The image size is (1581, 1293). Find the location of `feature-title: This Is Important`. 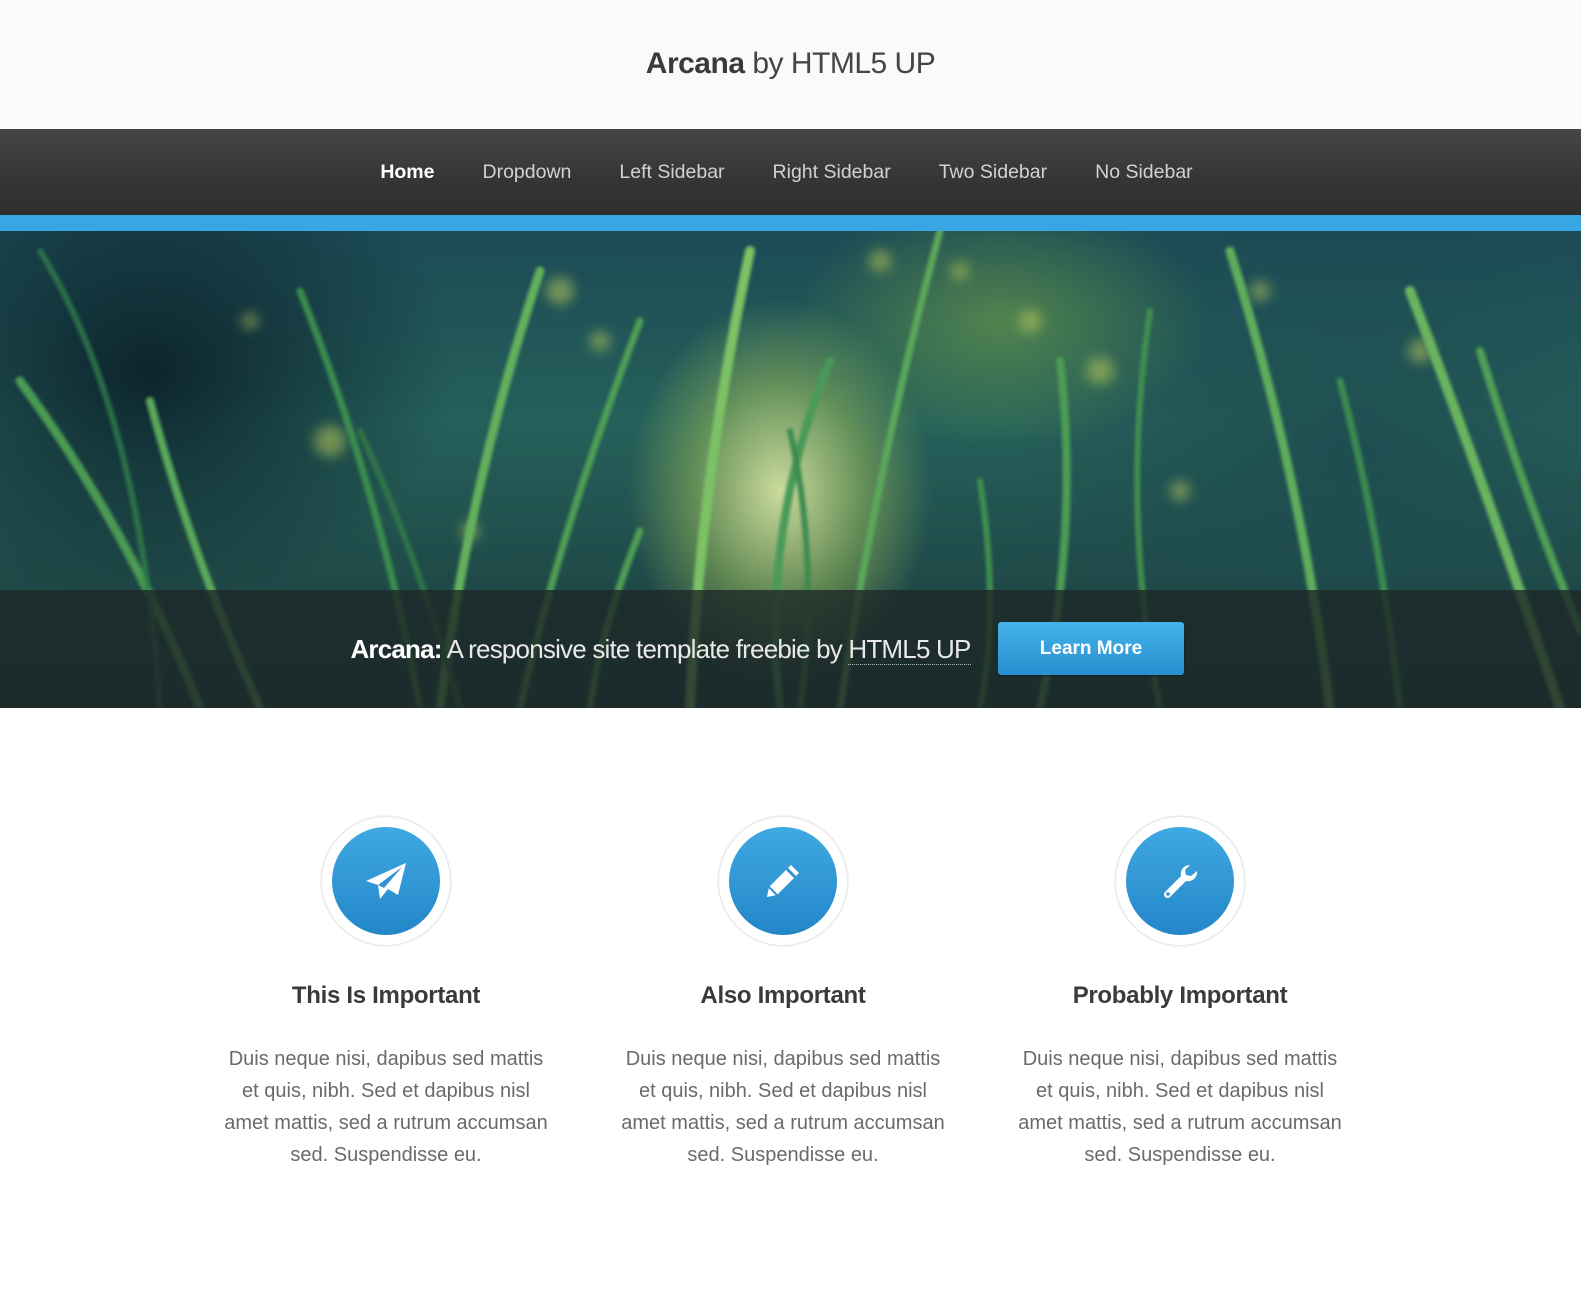

feature-title: This Is Important is located at coordinates (386, 995).